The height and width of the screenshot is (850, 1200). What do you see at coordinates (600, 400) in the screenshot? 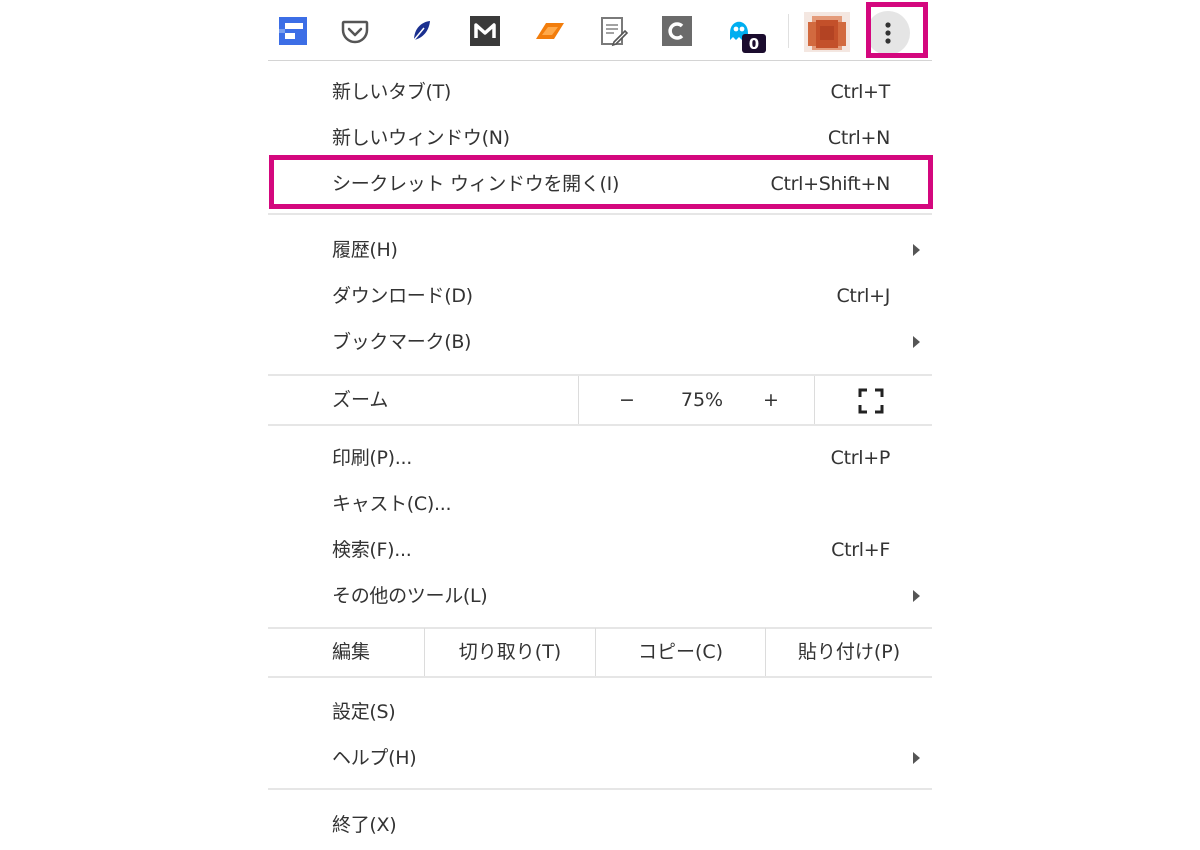
I see `menu-row-zoom: ズーム − 75% +` at bounding box center [600, 400].